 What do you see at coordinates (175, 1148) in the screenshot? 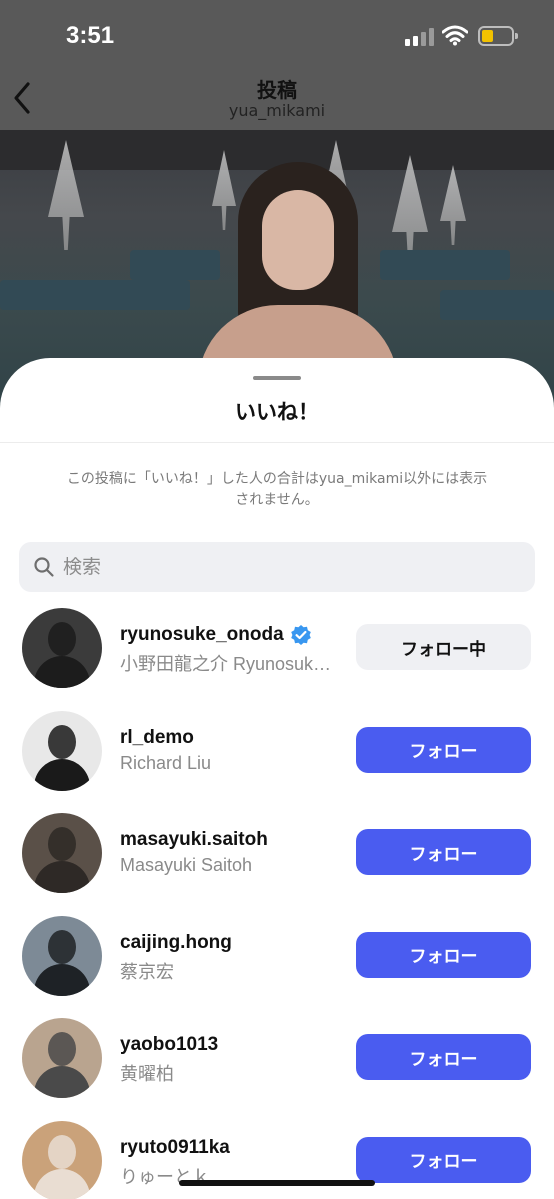
I see `username: ryuto0911ka` at bounding box center [175, 1148].